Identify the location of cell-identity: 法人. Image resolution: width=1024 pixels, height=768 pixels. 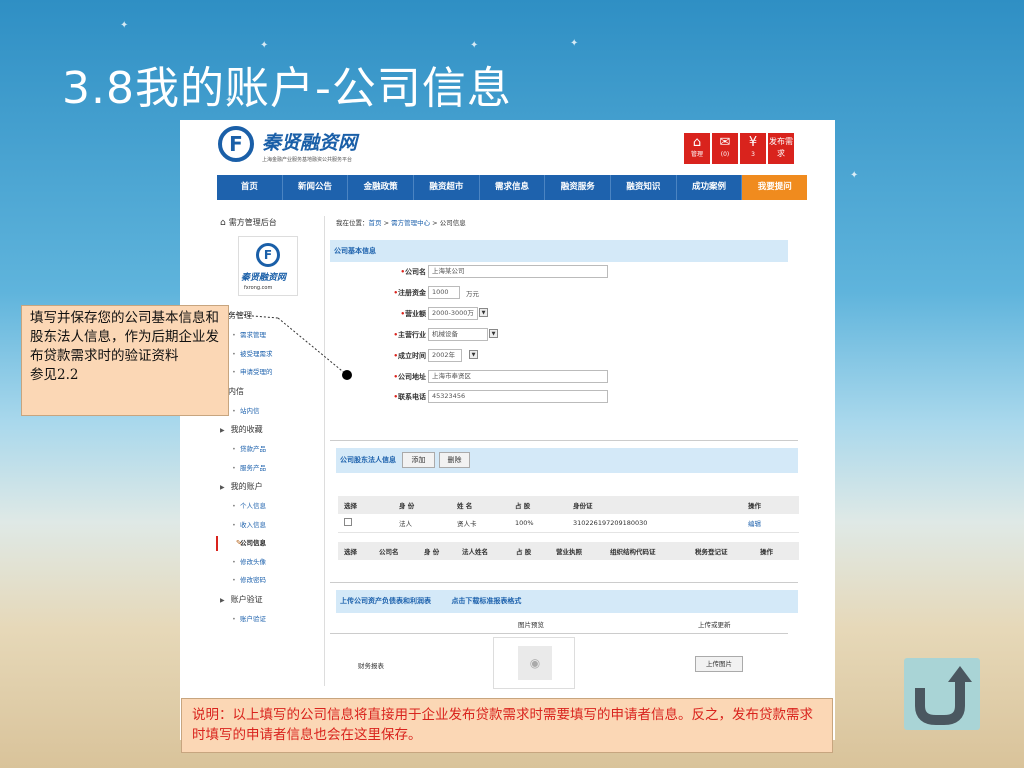
(422, 523).